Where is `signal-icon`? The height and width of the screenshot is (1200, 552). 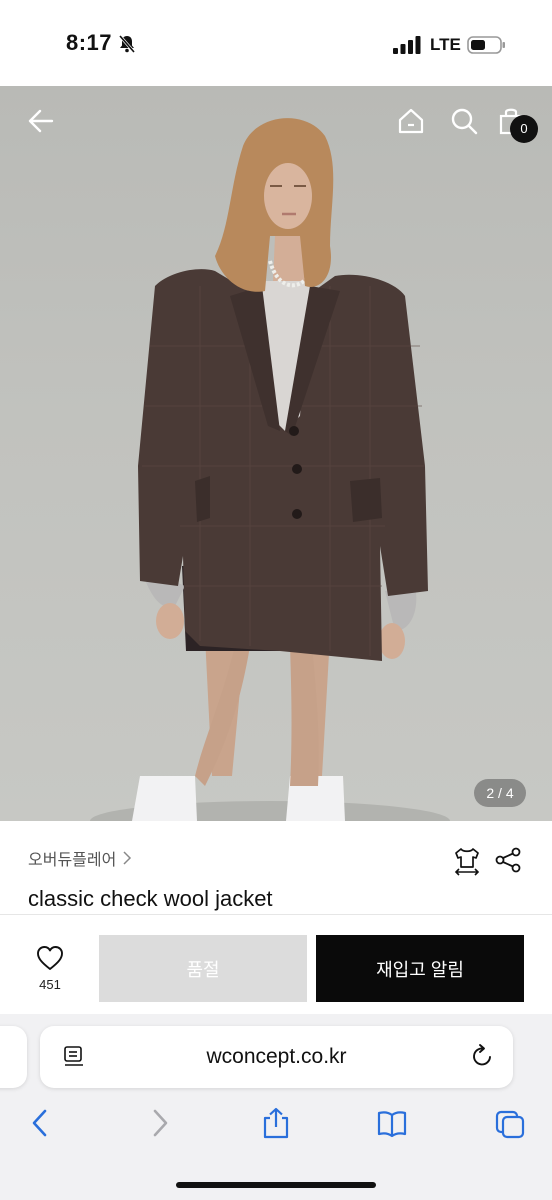 signal-icon is located at coordinates (407, 45).